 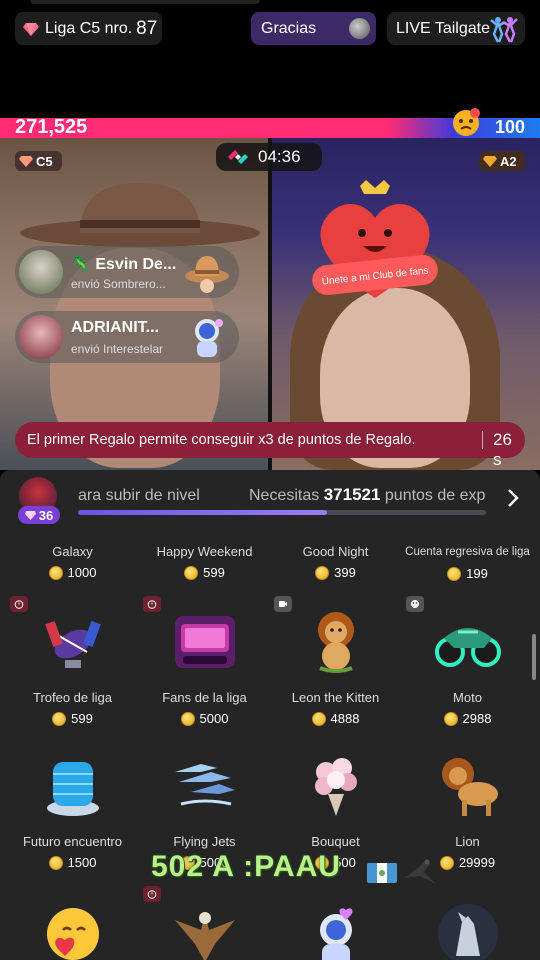 I want to click on gift-price: 199, so click(x=467, y=573).